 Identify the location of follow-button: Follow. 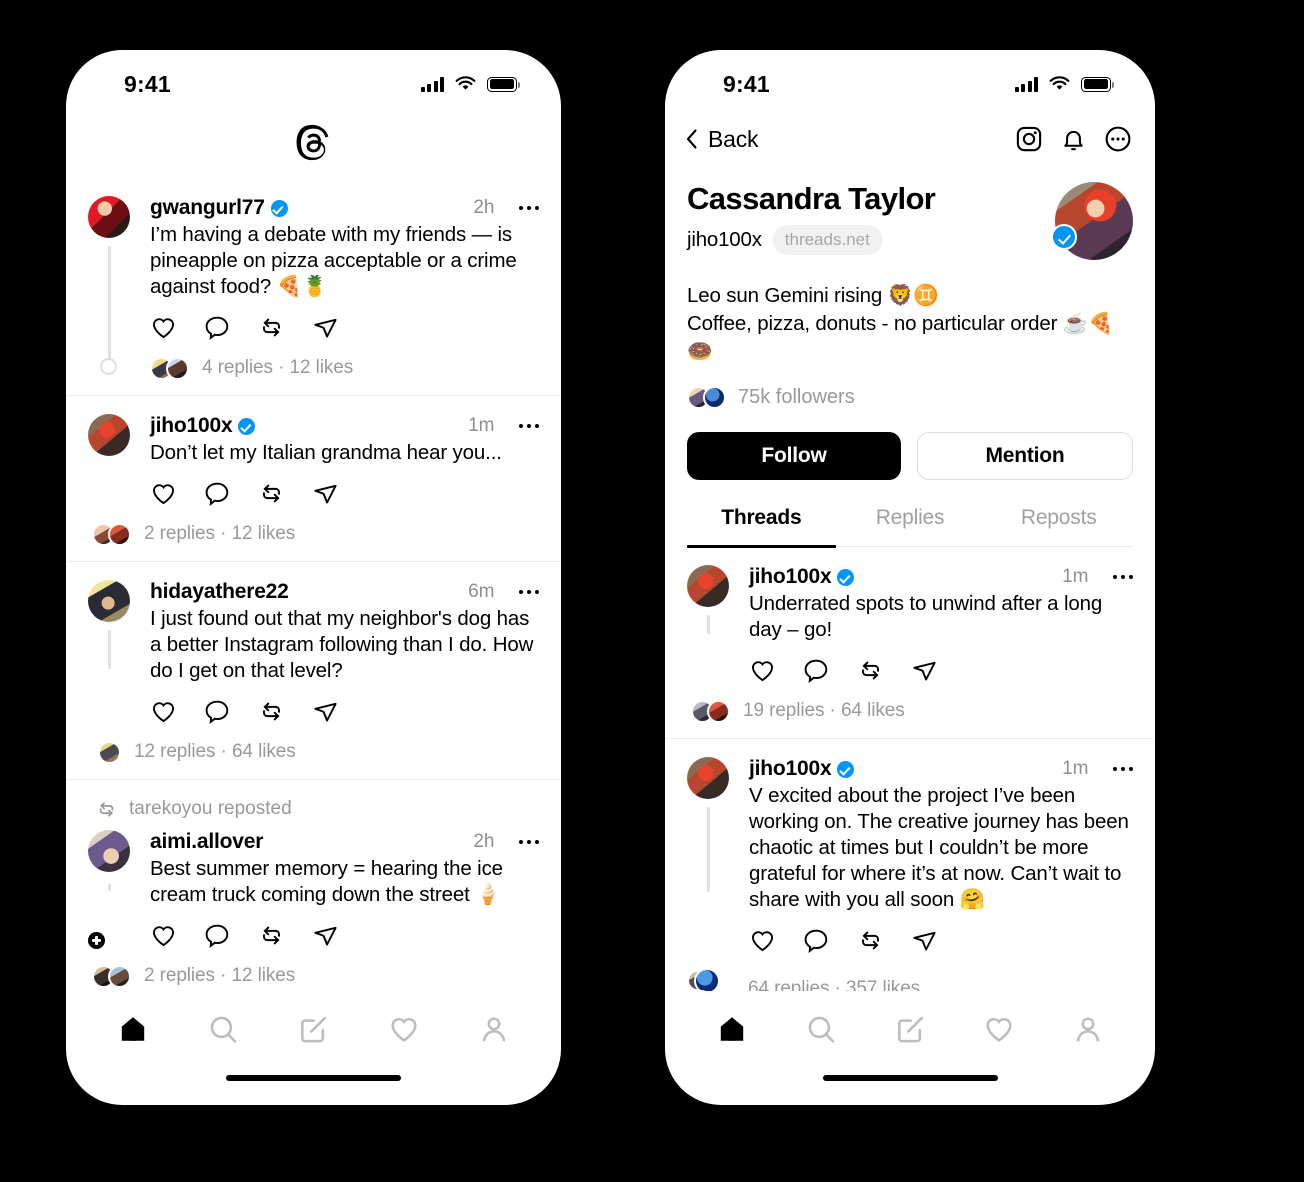
(794, 456).